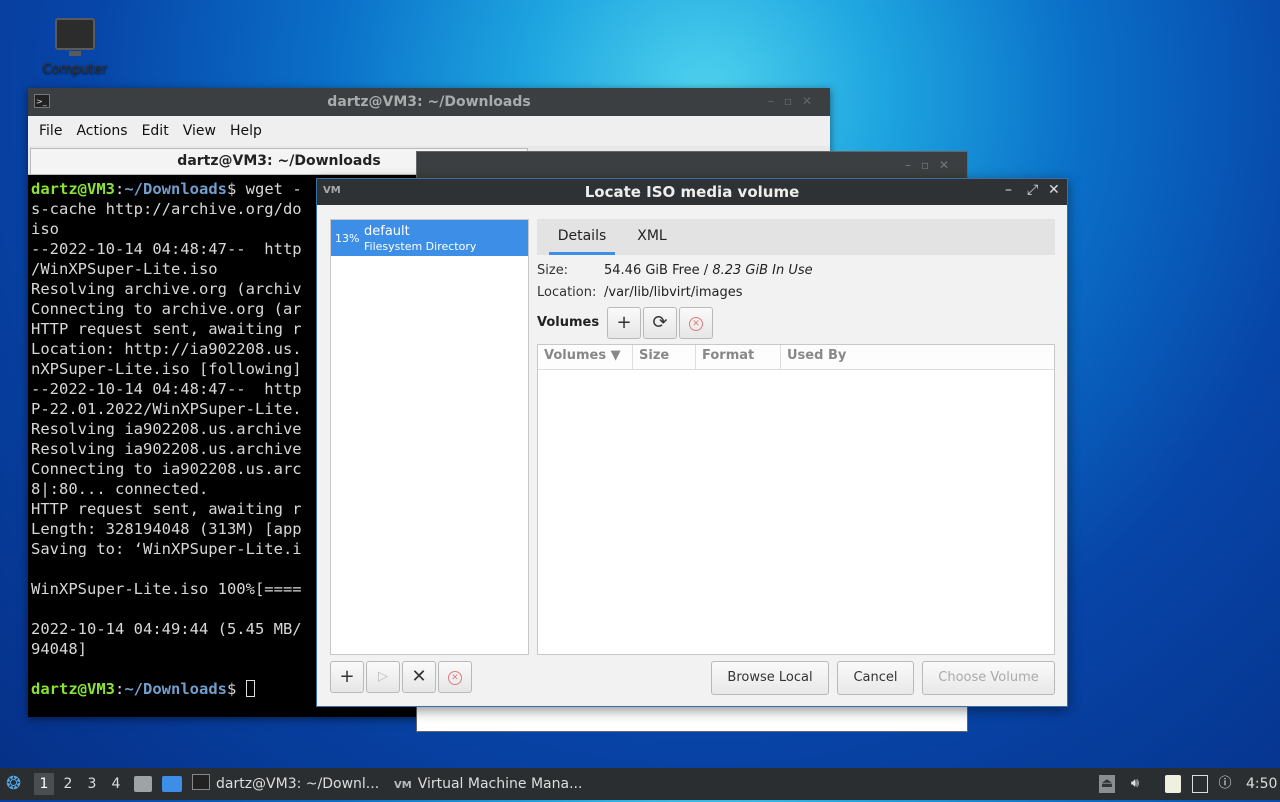 Image resolution: width=1280 pixels, height=802 pixels. I want to click on clock: 4:50, so click(1261, 784).